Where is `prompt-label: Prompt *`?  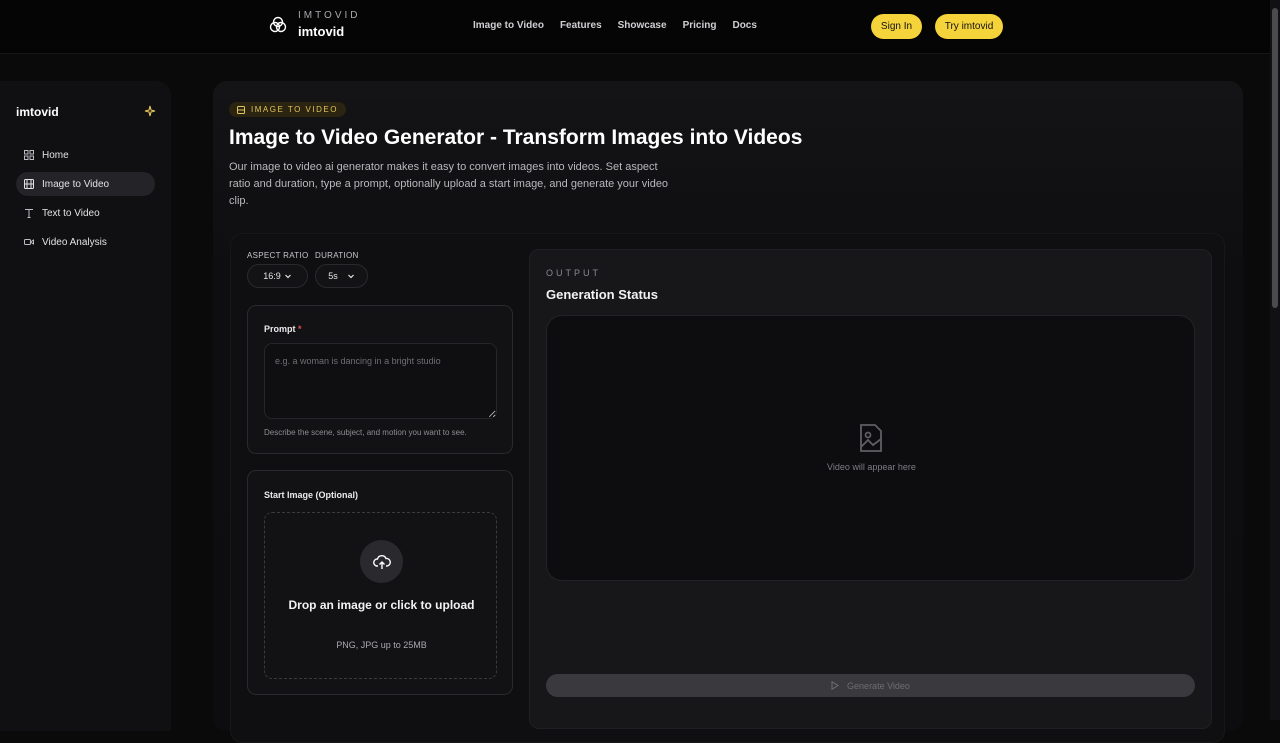 prompt-label: Prompt * is located at coordinates (283, 329).